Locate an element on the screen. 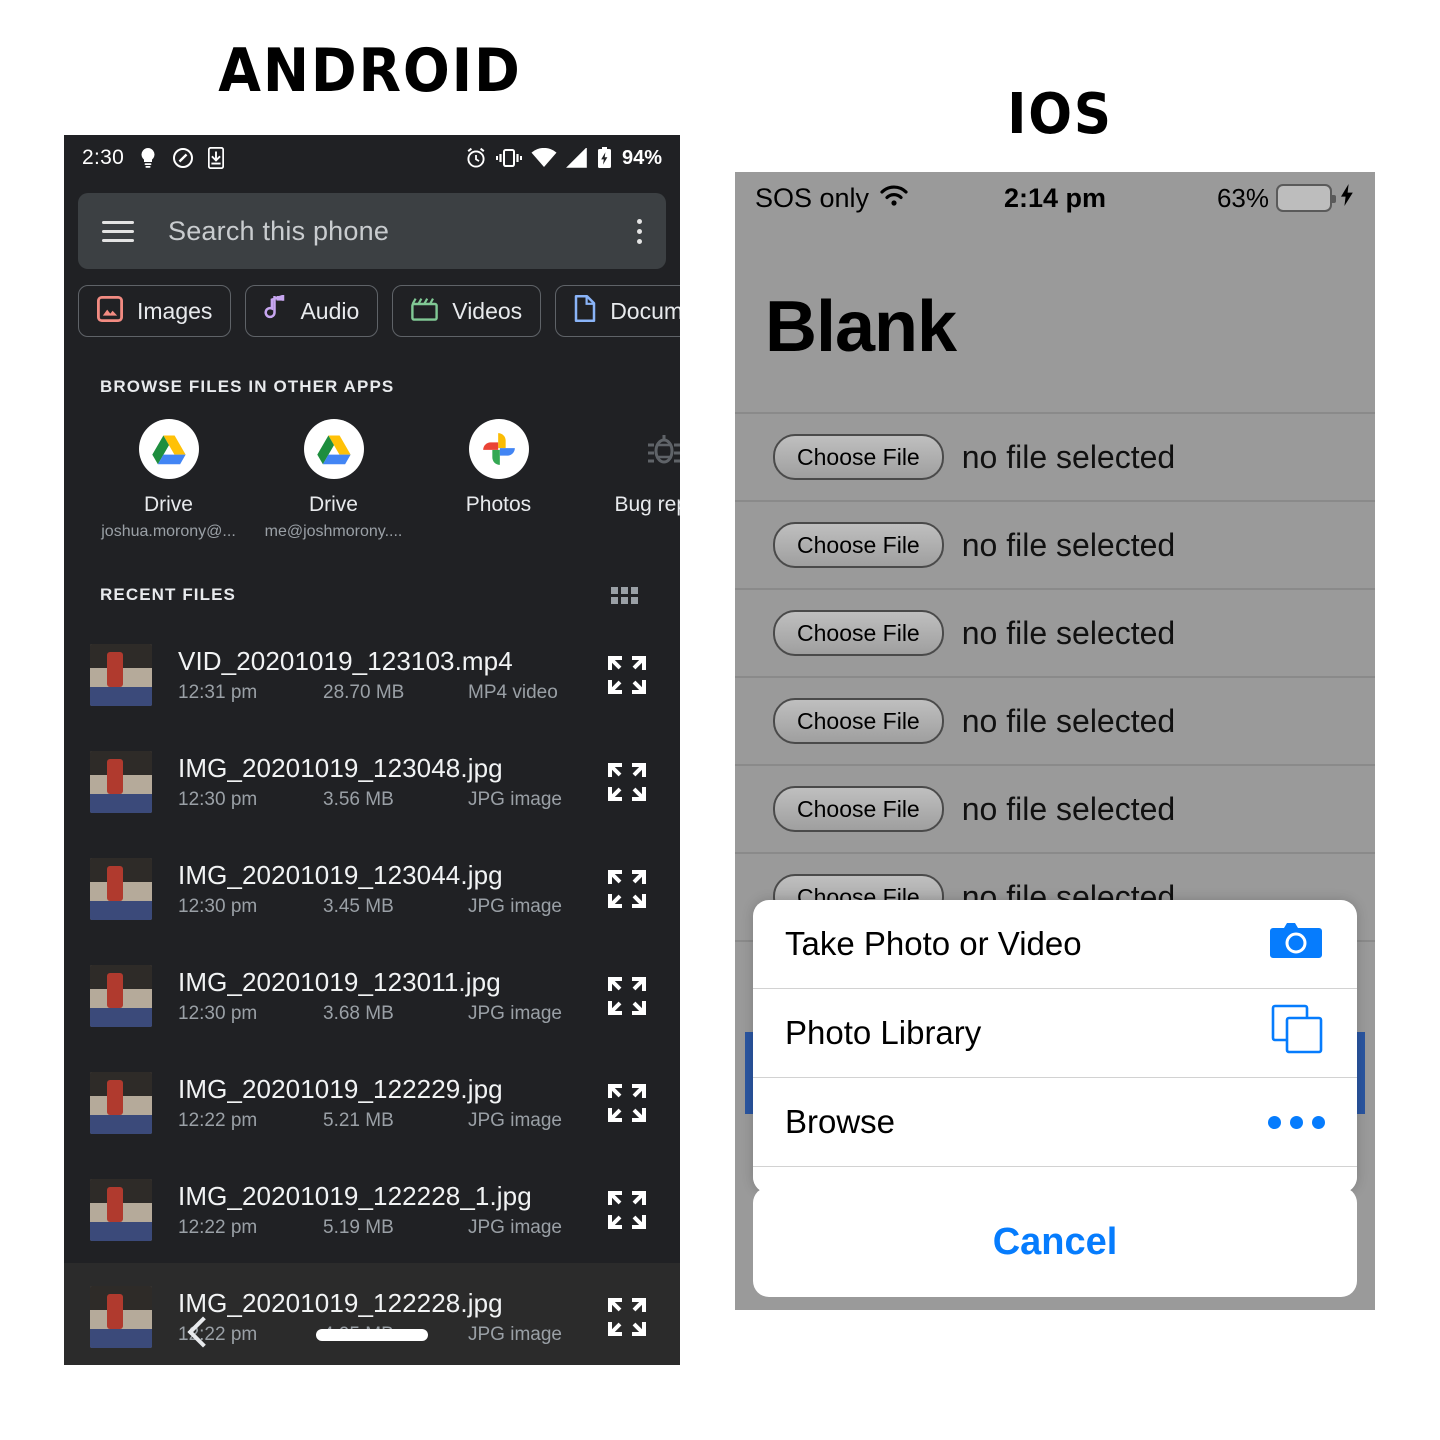 The width and height of the screenshot is (1440, 1440). file-name: IMG_20201019_122228_1.jpg is located at coordinates (355, 1195).